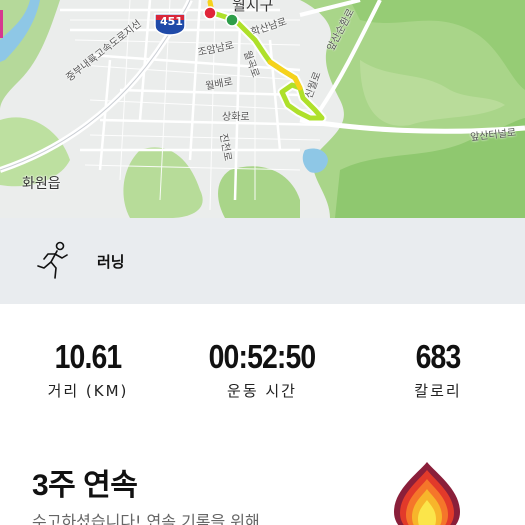 The width and height of the screenshot is (525, 525). I want to click on calories-label: 칼로리, so click(438, 391).